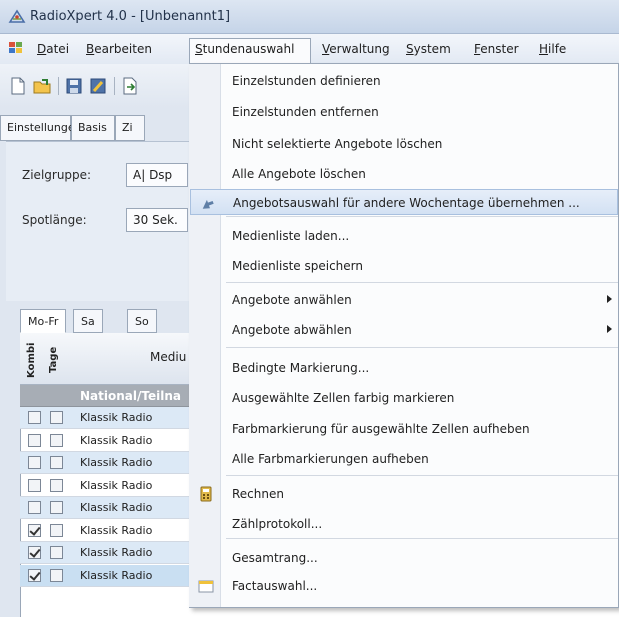  Describe the element at coordinates (43, 321) in the screenshot. I see `tab-mo-fr: Mo-Fr` at that location.